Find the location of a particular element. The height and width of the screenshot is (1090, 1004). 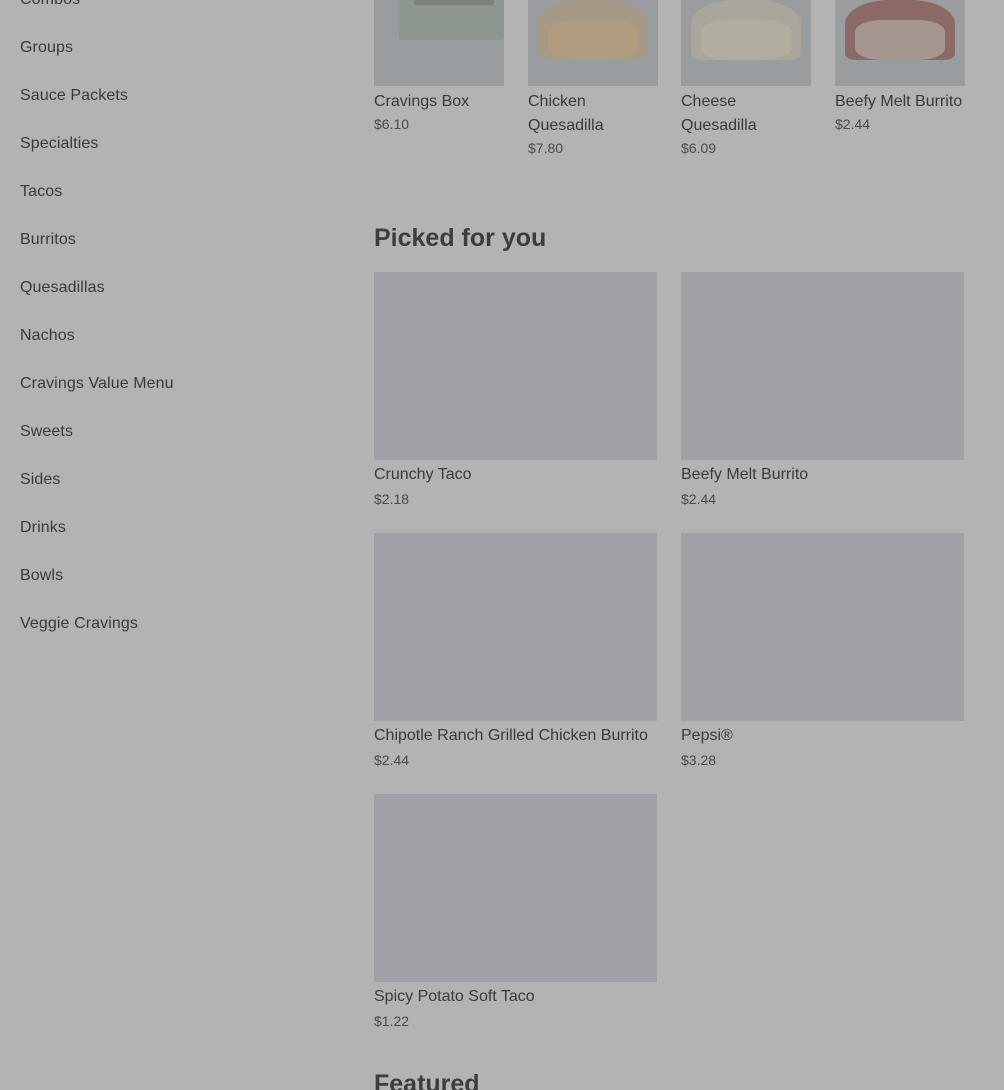

sidebar-item-burritos: Burritos is located at coordinates (170, 240).